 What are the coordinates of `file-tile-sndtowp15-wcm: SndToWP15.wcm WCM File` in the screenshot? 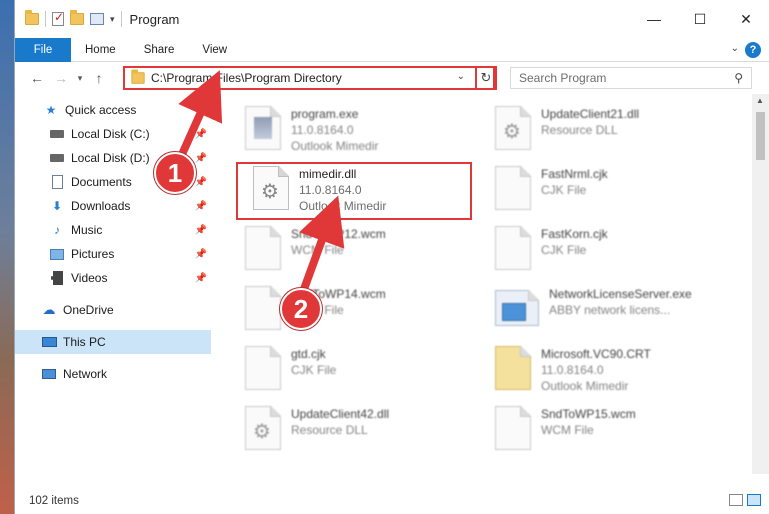 It's located at (595, 430).